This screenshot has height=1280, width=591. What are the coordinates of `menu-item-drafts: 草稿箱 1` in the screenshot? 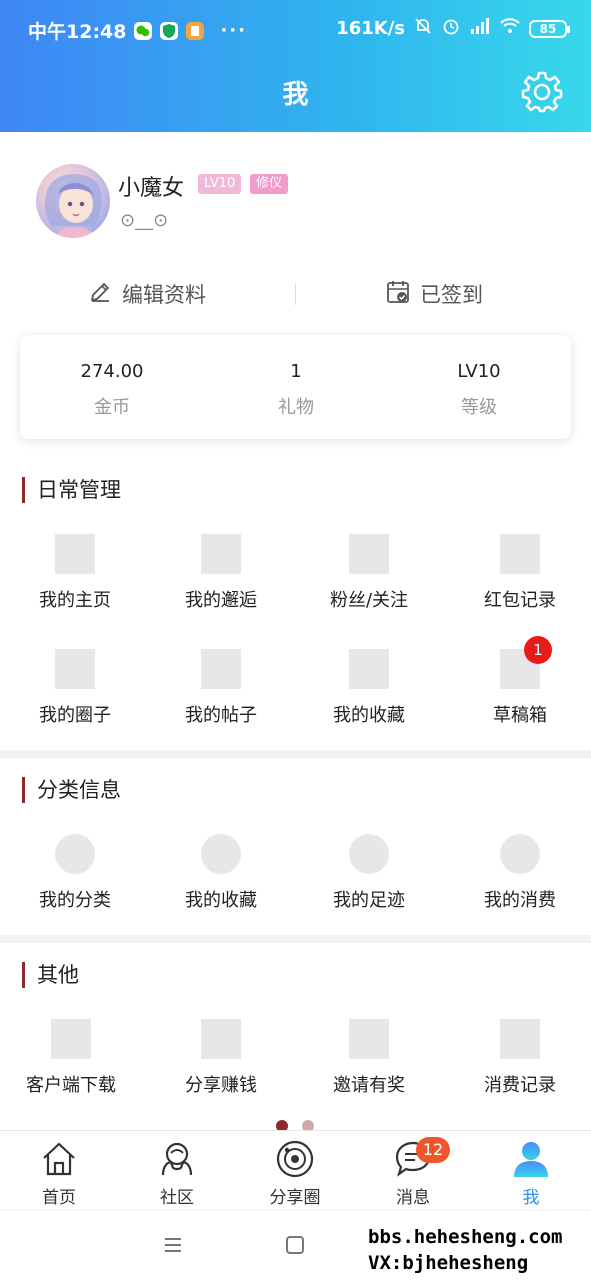 It's located at (518, 682).